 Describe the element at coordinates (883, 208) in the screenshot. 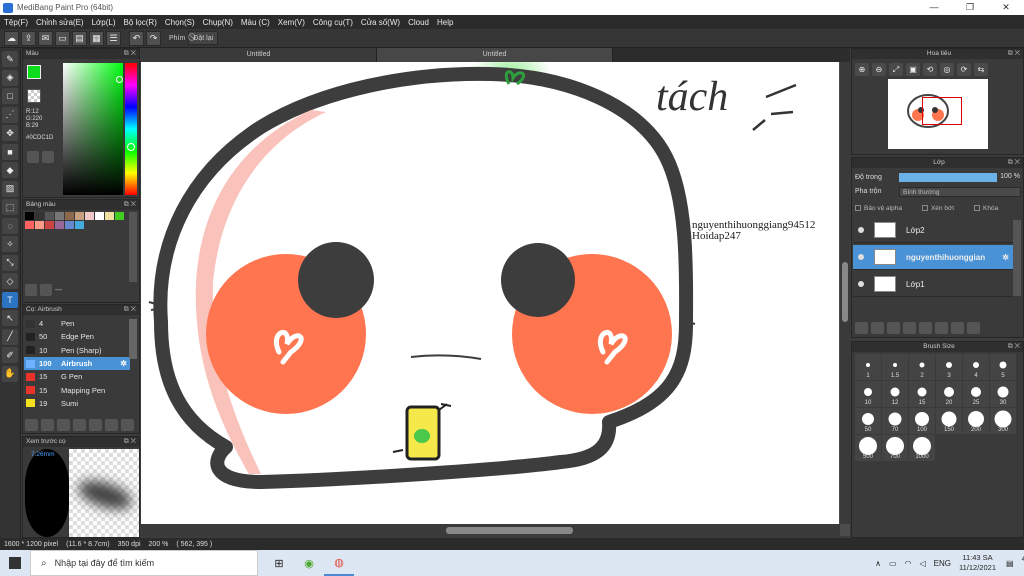

I see `protect-alpha-checkbox: Bảo vệ alpha` at that location.